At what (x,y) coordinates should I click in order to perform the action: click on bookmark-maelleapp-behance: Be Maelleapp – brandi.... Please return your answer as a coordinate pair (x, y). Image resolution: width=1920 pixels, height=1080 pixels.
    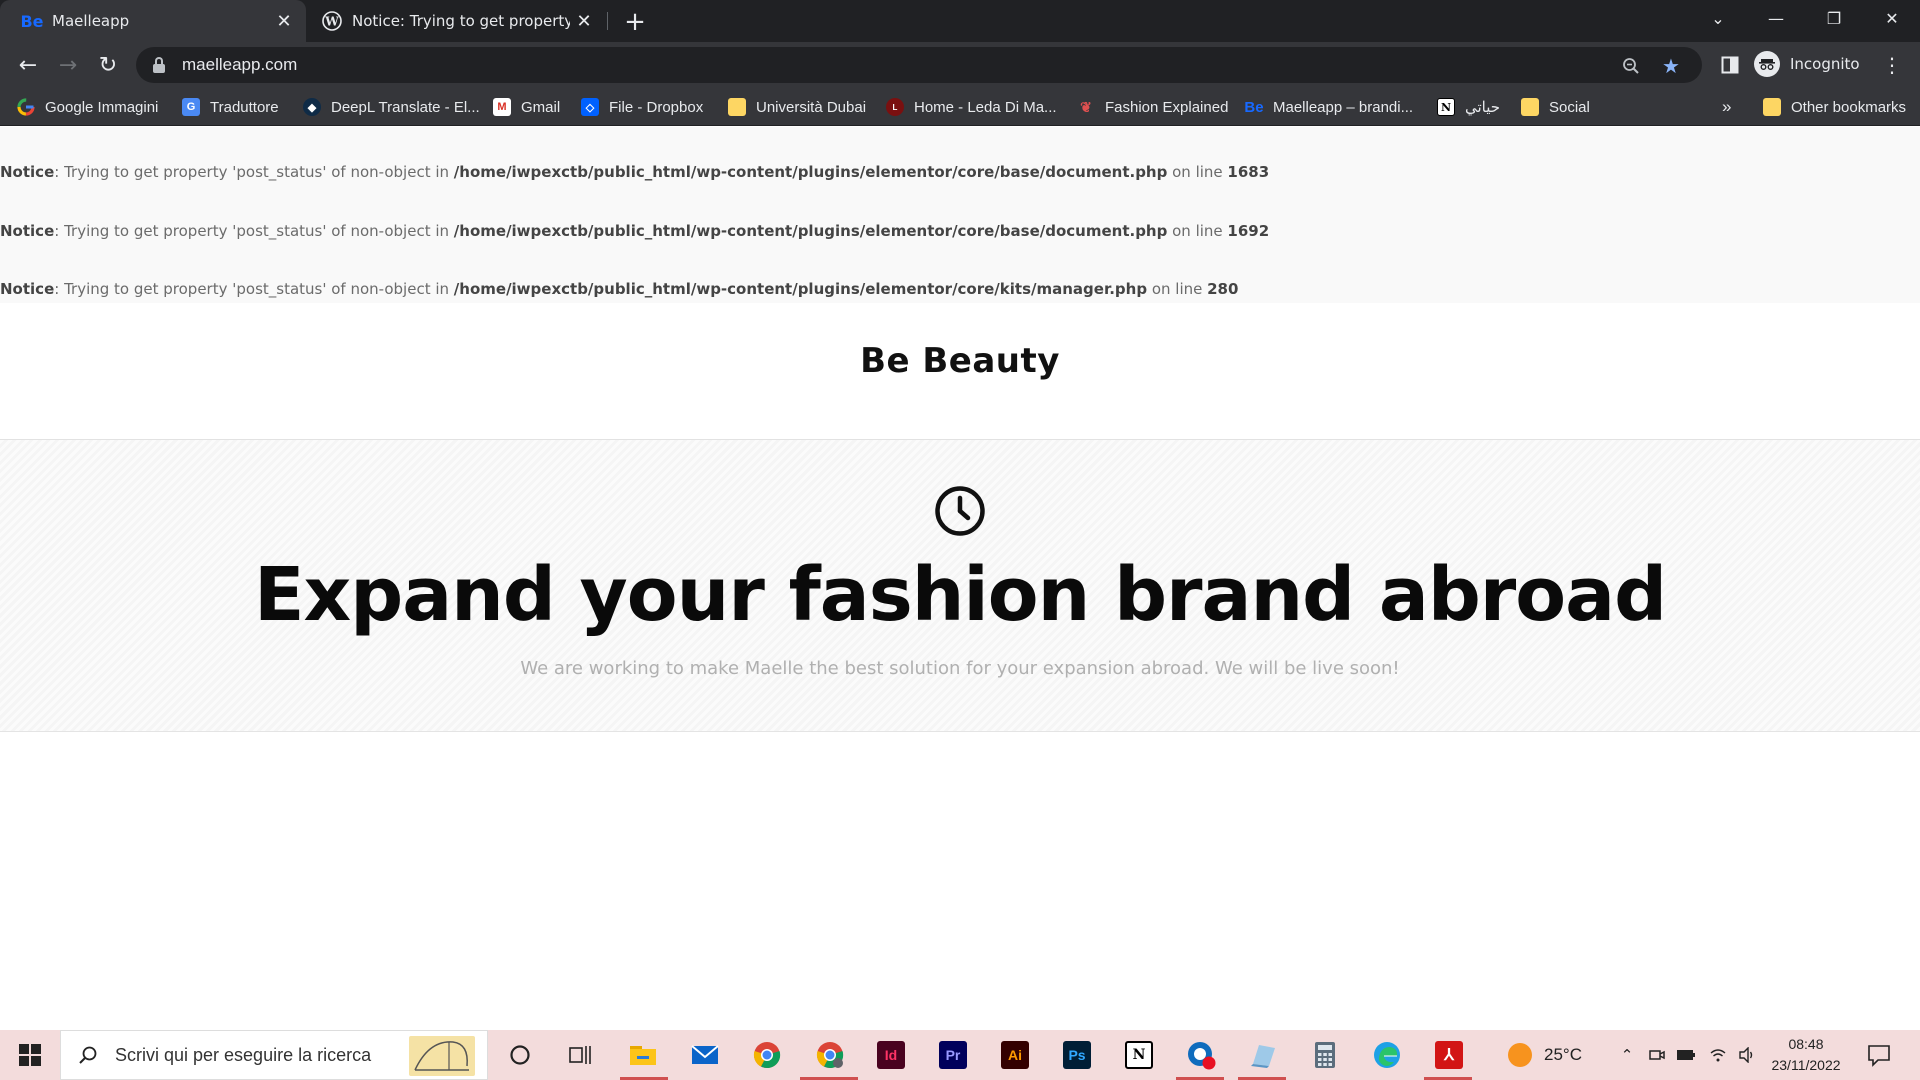
    Looking at the image, I should click on (1328, 107).